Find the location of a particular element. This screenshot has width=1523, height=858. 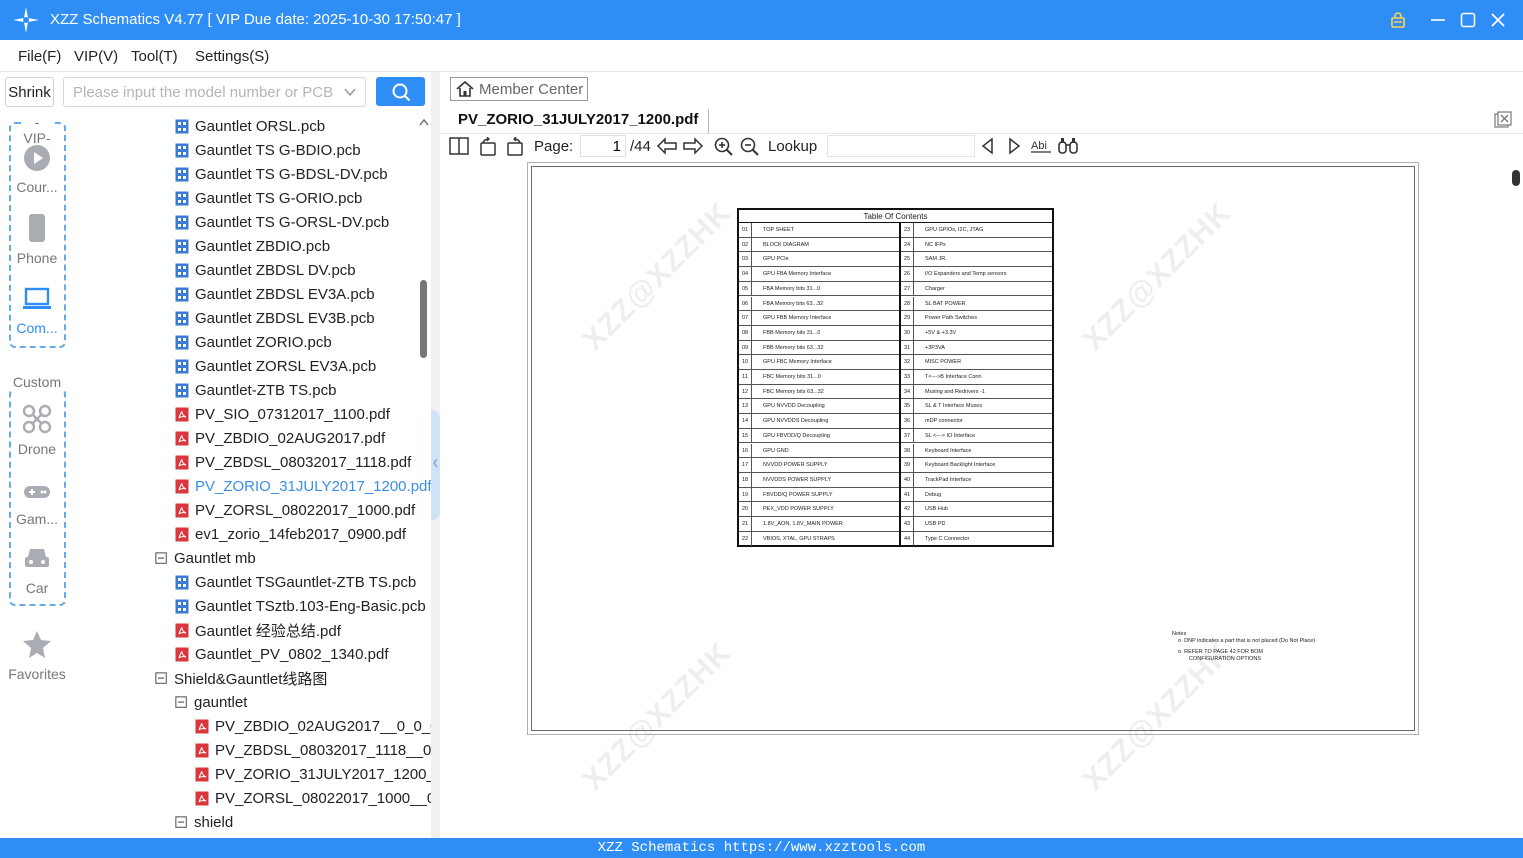

toc-row: 07 GPU FBB Memory Interface is located at coordinates (819, 318).